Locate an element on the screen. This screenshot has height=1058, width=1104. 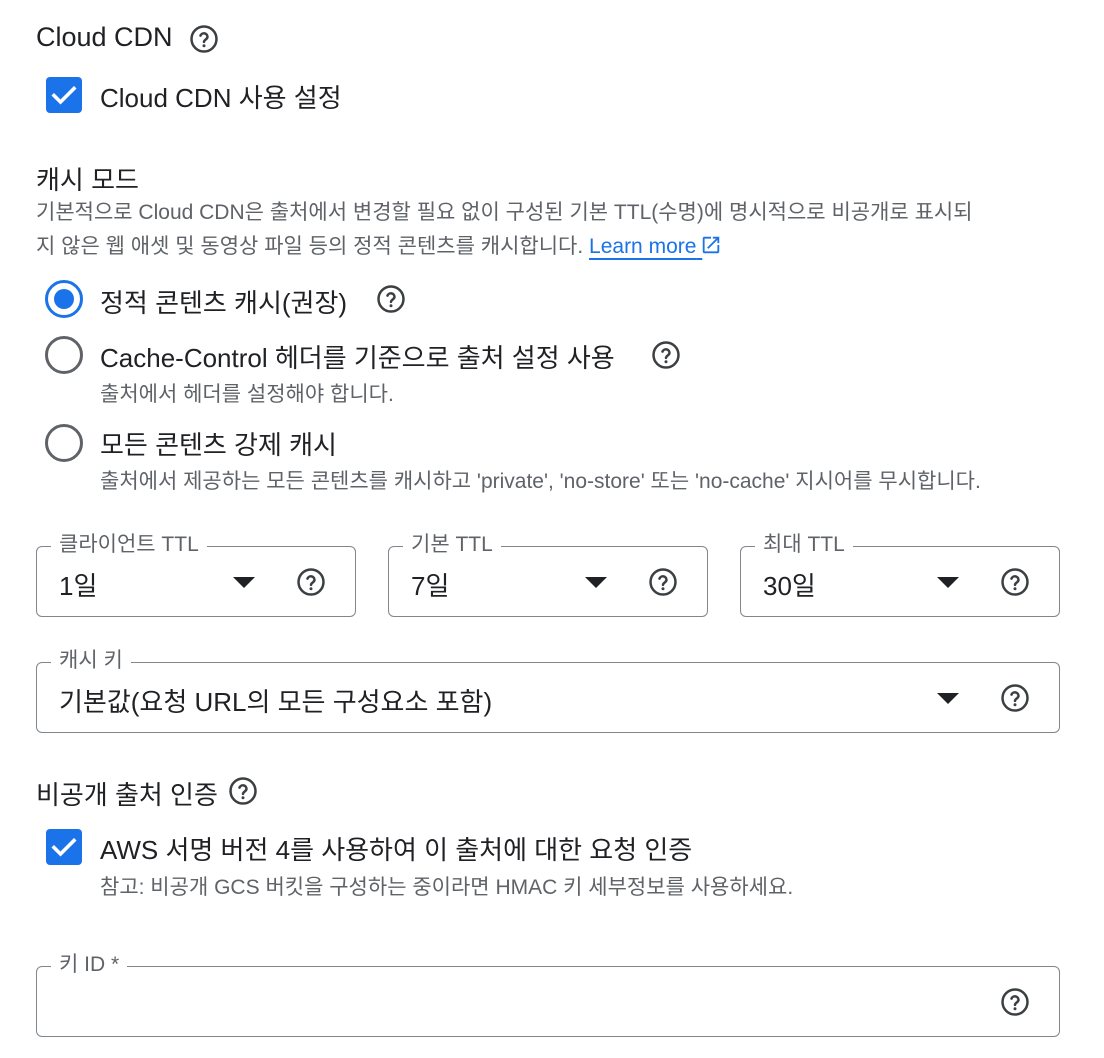
client-ttl-select: 클라이언트 TTL 1일 is located at coordinates (196, 574).